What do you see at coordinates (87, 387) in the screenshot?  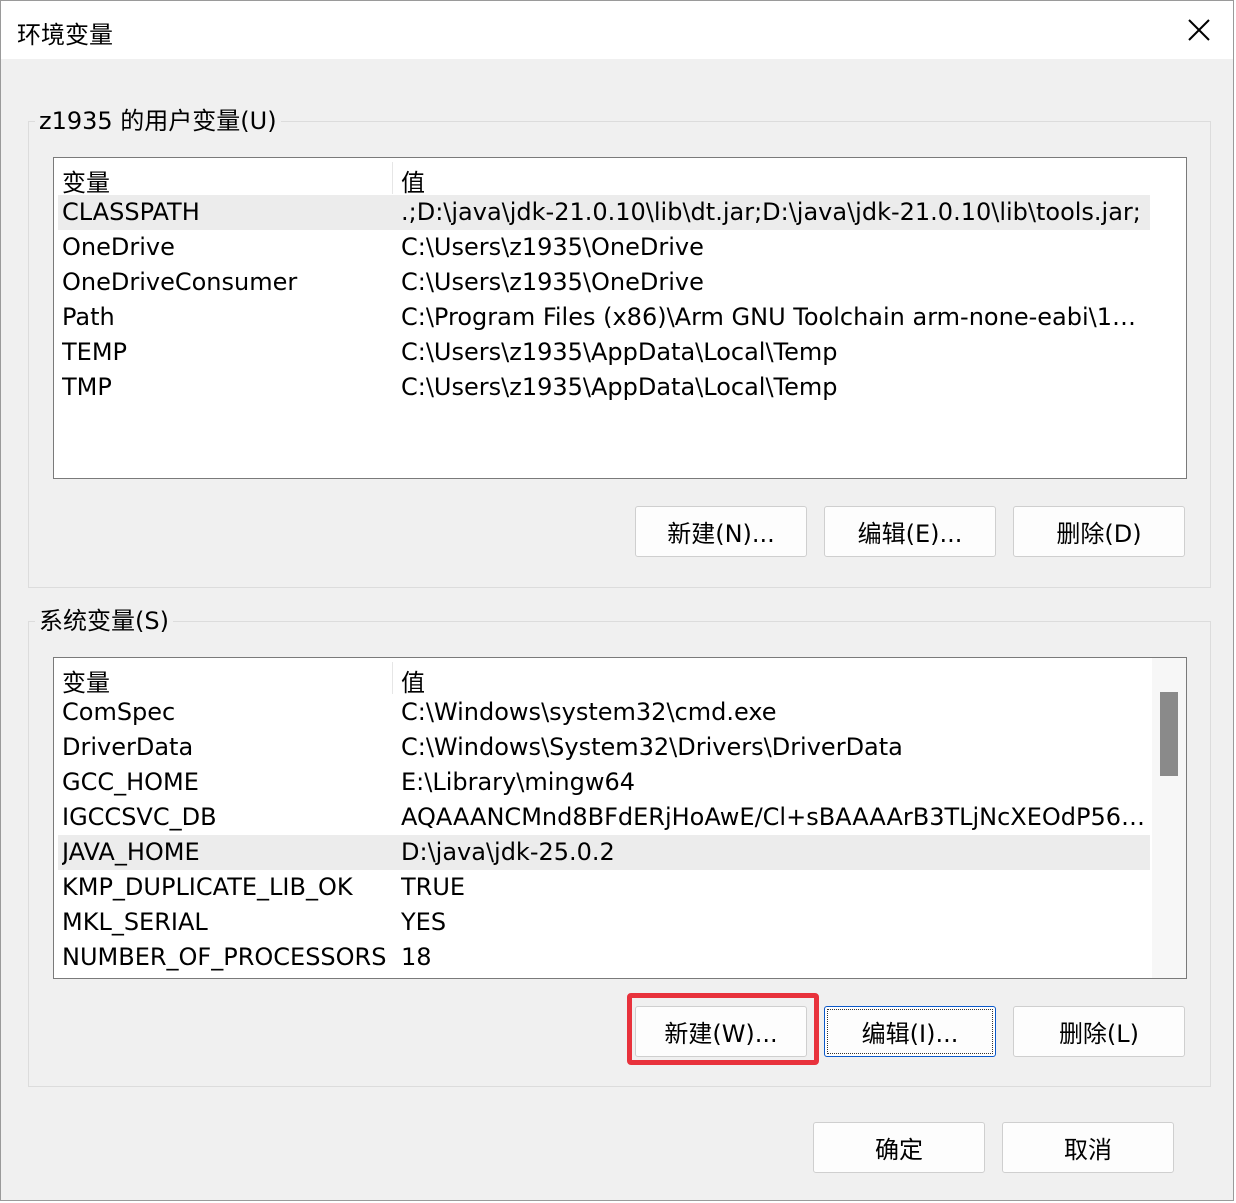 I see `variable-name: TMP` at bounding box center [87, 387].